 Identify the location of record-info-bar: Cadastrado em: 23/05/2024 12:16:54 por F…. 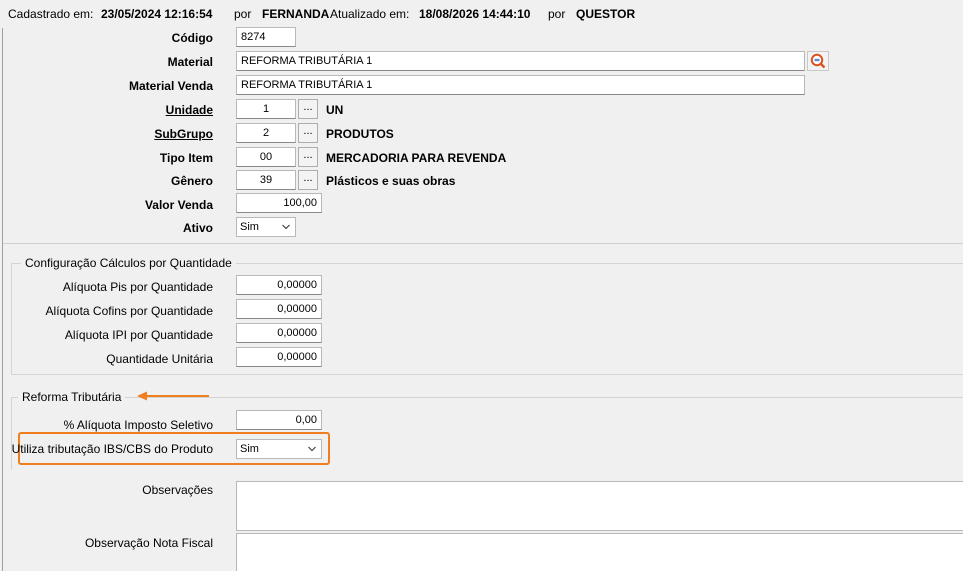
(481, 14).